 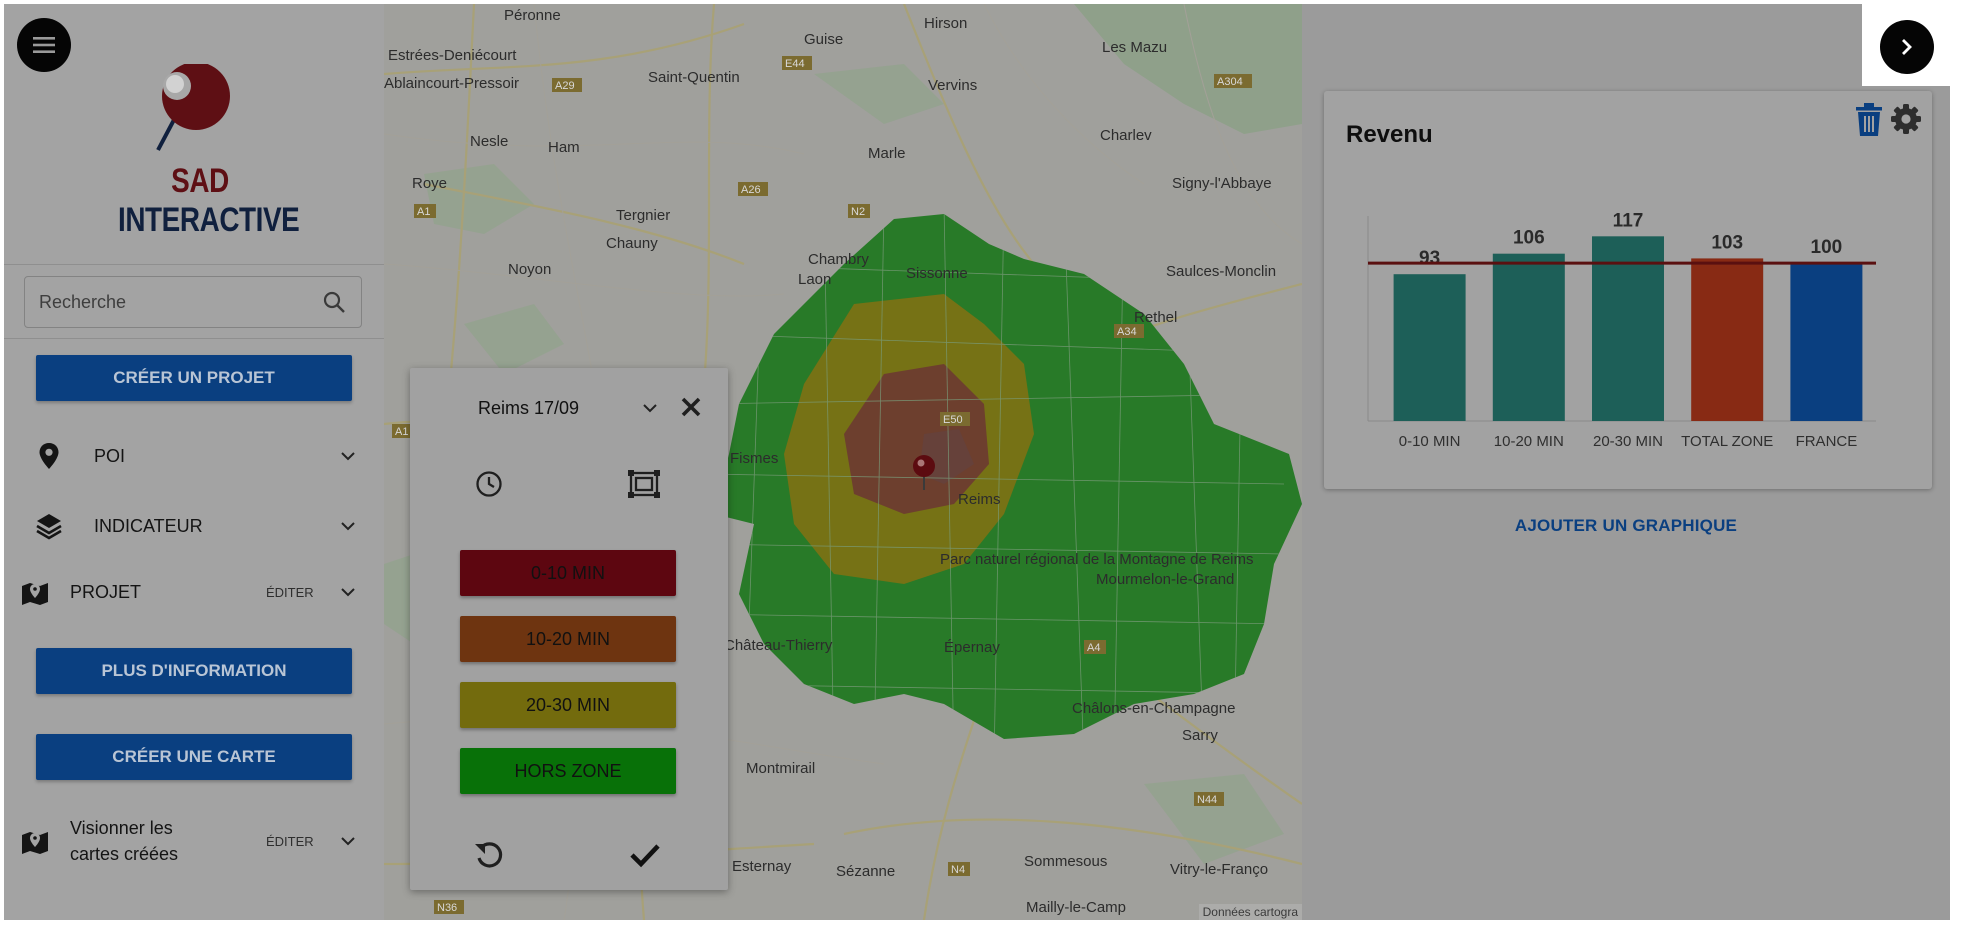 What do you see at coordinates (528, 408) in the screenshot?
I see `project-selector: Reims 17/09` at bounding box center [528, 408].